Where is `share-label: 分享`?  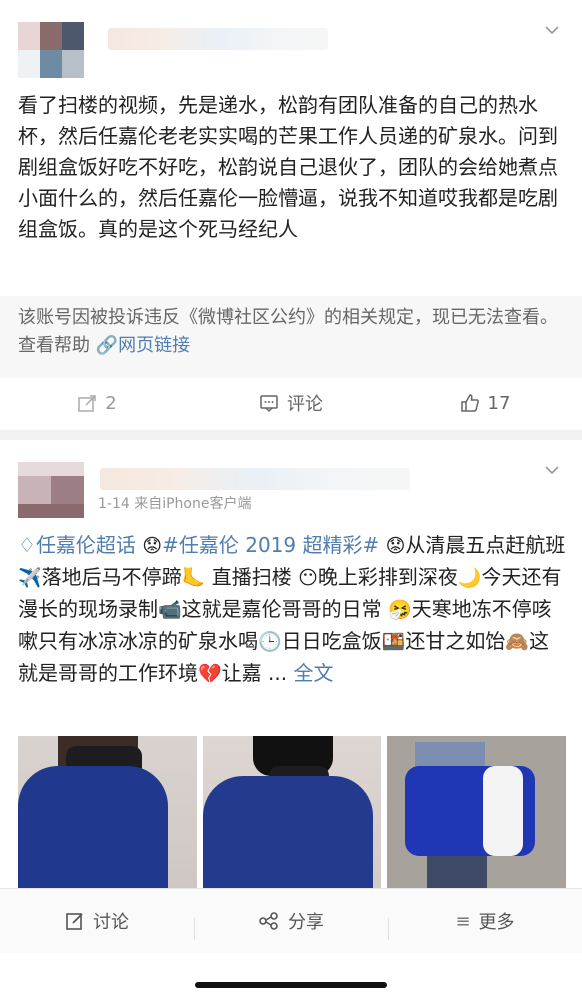
share-label: 分享 is located at coordinates (306, 922).